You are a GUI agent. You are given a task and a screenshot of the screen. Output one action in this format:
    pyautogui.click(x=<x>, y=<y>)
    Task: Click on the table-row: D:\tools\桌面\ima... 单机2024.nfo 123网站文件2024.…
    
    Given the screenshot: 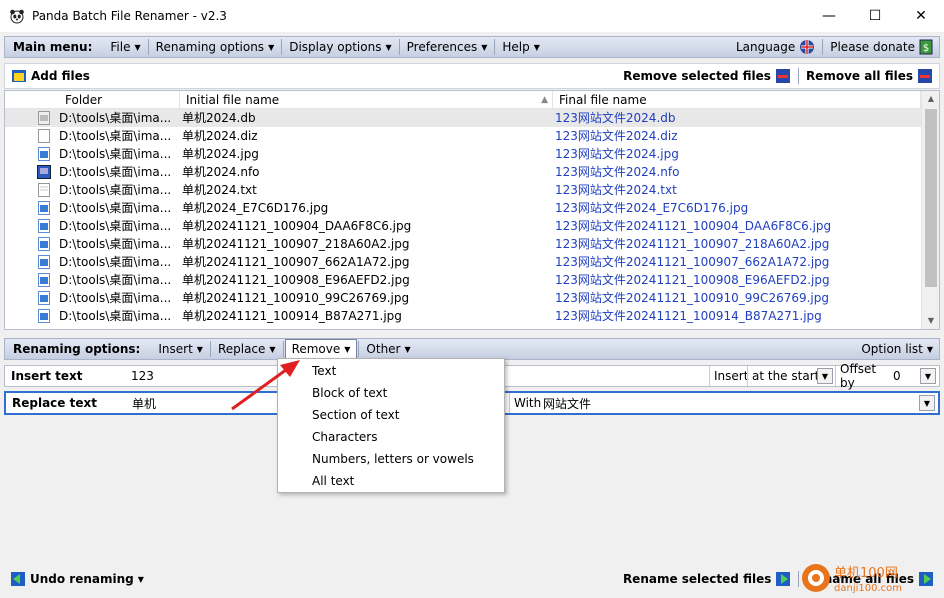 What is the action you would take?
    pyautogui.click(x=463, y=172)
    